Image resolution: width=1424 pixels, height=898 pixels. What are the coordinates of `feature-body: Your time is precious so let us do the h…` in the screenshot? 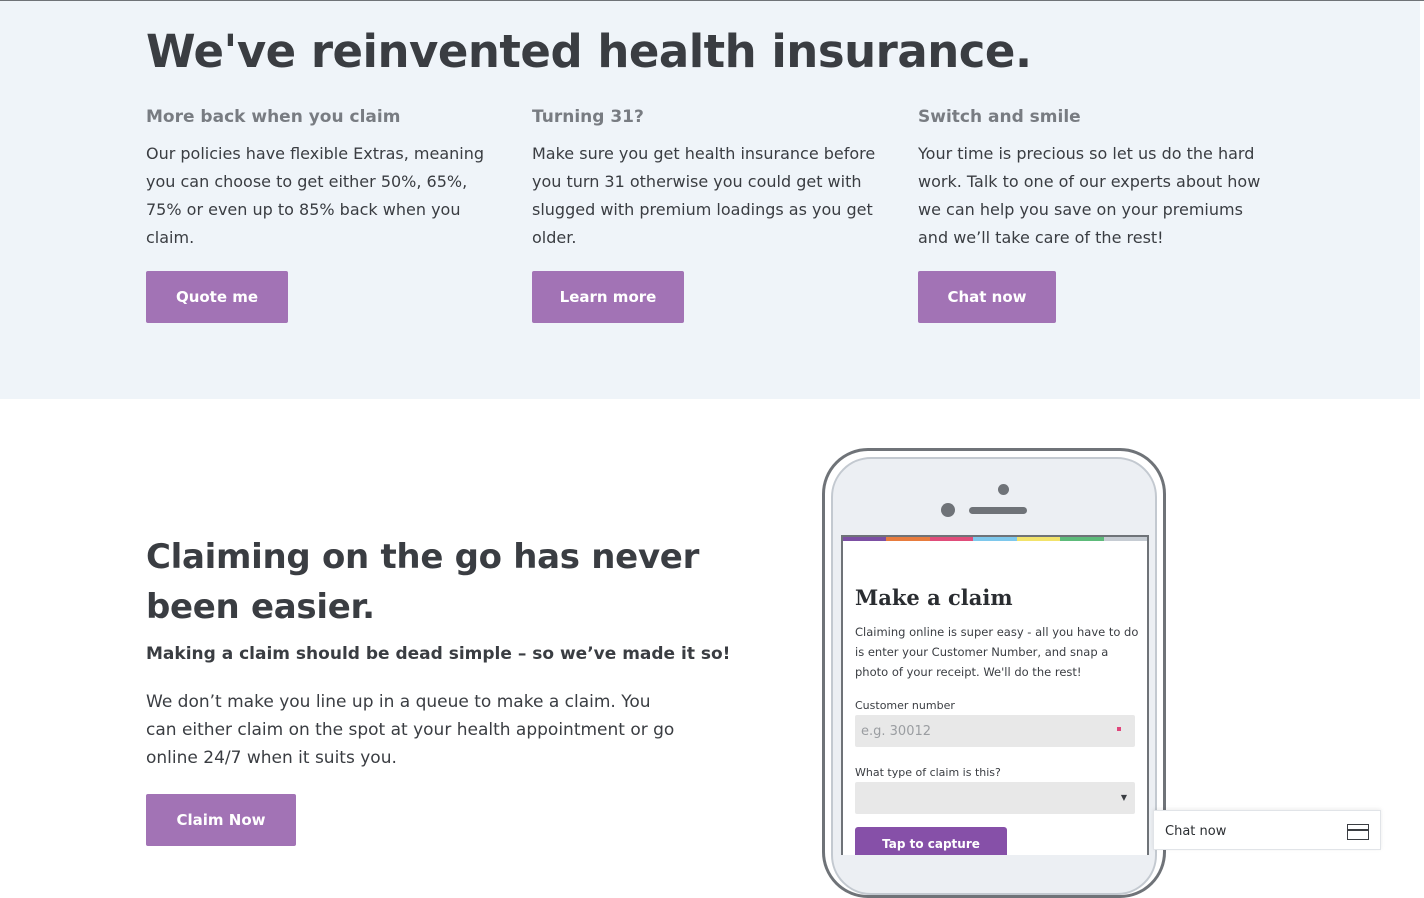 It's located at (1089, 195).